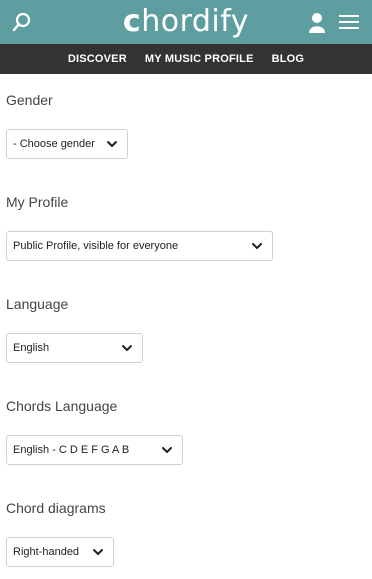 The height and width of the screenshot is (579, 372). Describe the element at coordinates (349, 22) in the screenshot. I see `hamburger-menu-icon` at that location.